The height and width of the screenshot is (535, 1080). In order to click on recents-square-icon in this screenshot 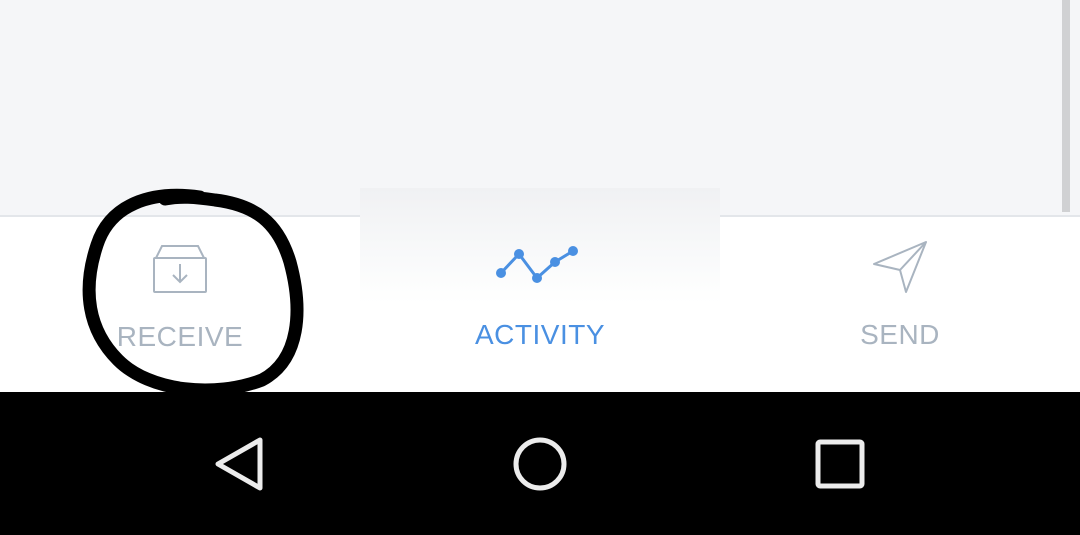, I will do `click(840, 466)`.